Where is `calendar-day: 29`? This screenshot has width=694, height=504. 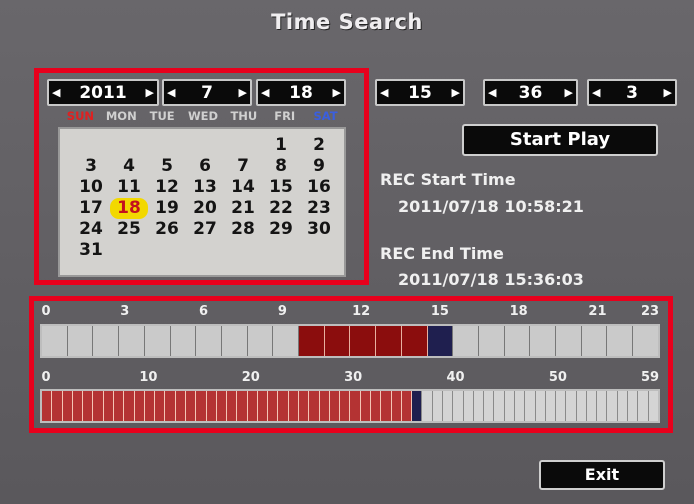 calendar-day: 29 is located at coordinates (281, 229).